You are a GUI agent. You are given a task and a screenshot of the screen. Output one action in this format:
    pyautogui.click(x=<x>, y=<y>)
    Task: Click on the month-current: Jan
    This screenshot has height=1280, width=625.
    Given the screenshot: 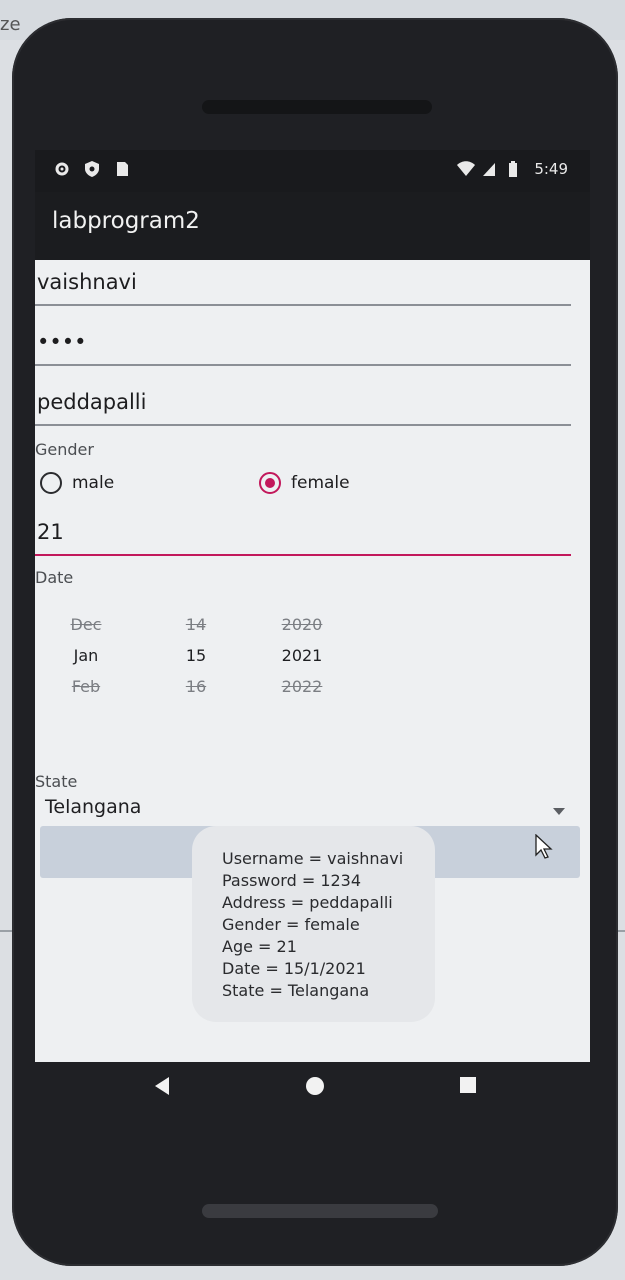 What is the action you would take?
    pyautogui.click(x=86, y=655)
    